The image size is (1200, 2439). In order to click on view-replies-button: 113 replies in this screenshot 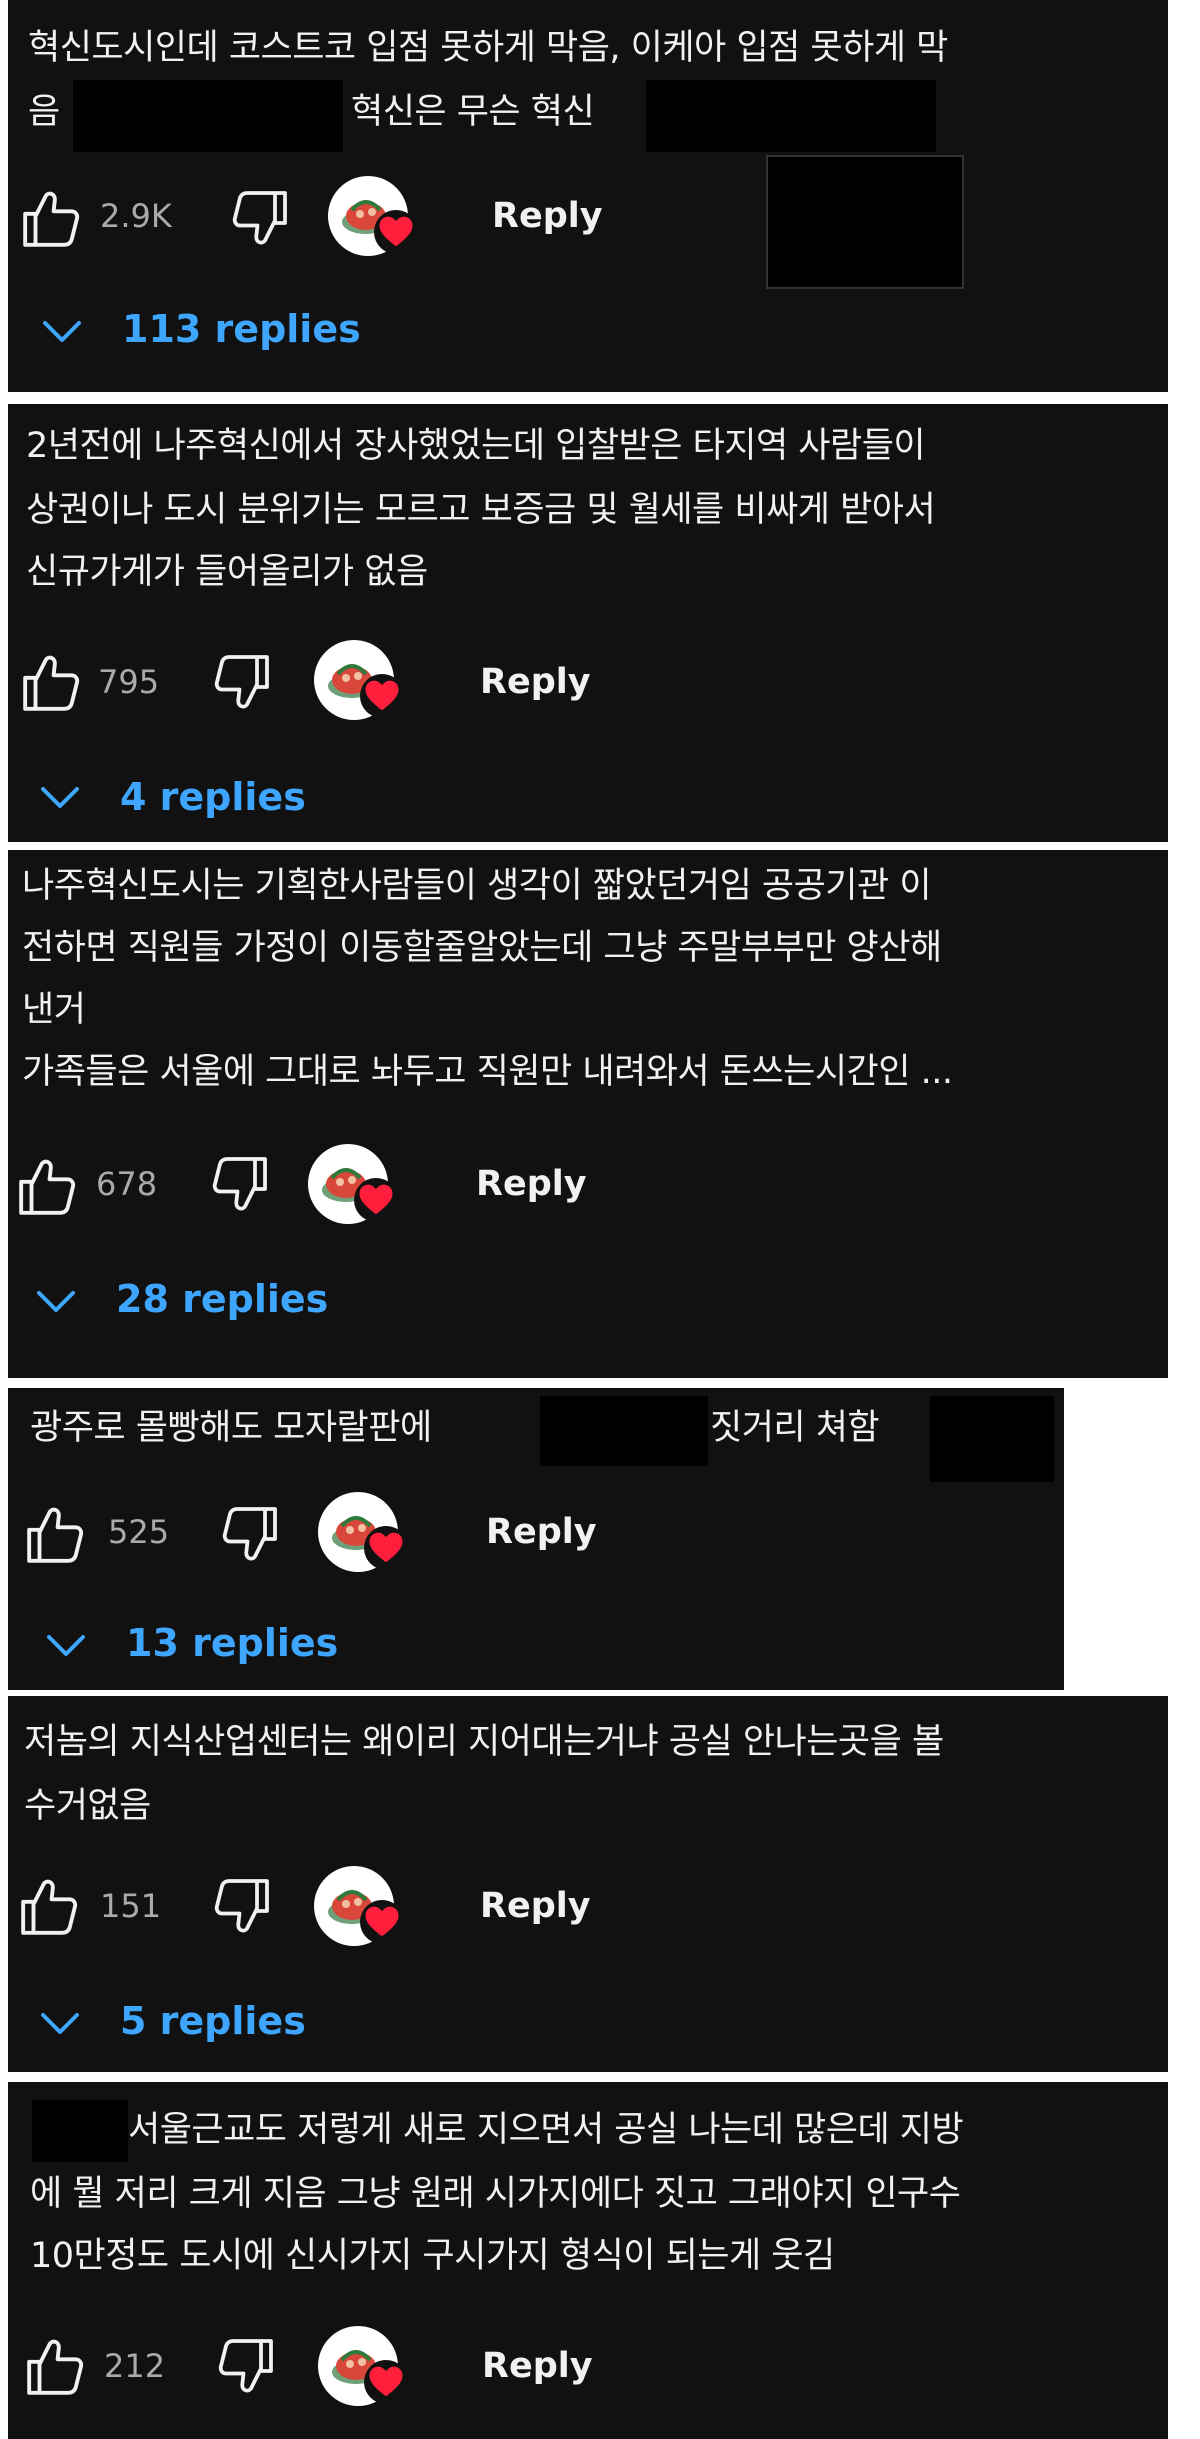, I will do `click(241, 329)`.